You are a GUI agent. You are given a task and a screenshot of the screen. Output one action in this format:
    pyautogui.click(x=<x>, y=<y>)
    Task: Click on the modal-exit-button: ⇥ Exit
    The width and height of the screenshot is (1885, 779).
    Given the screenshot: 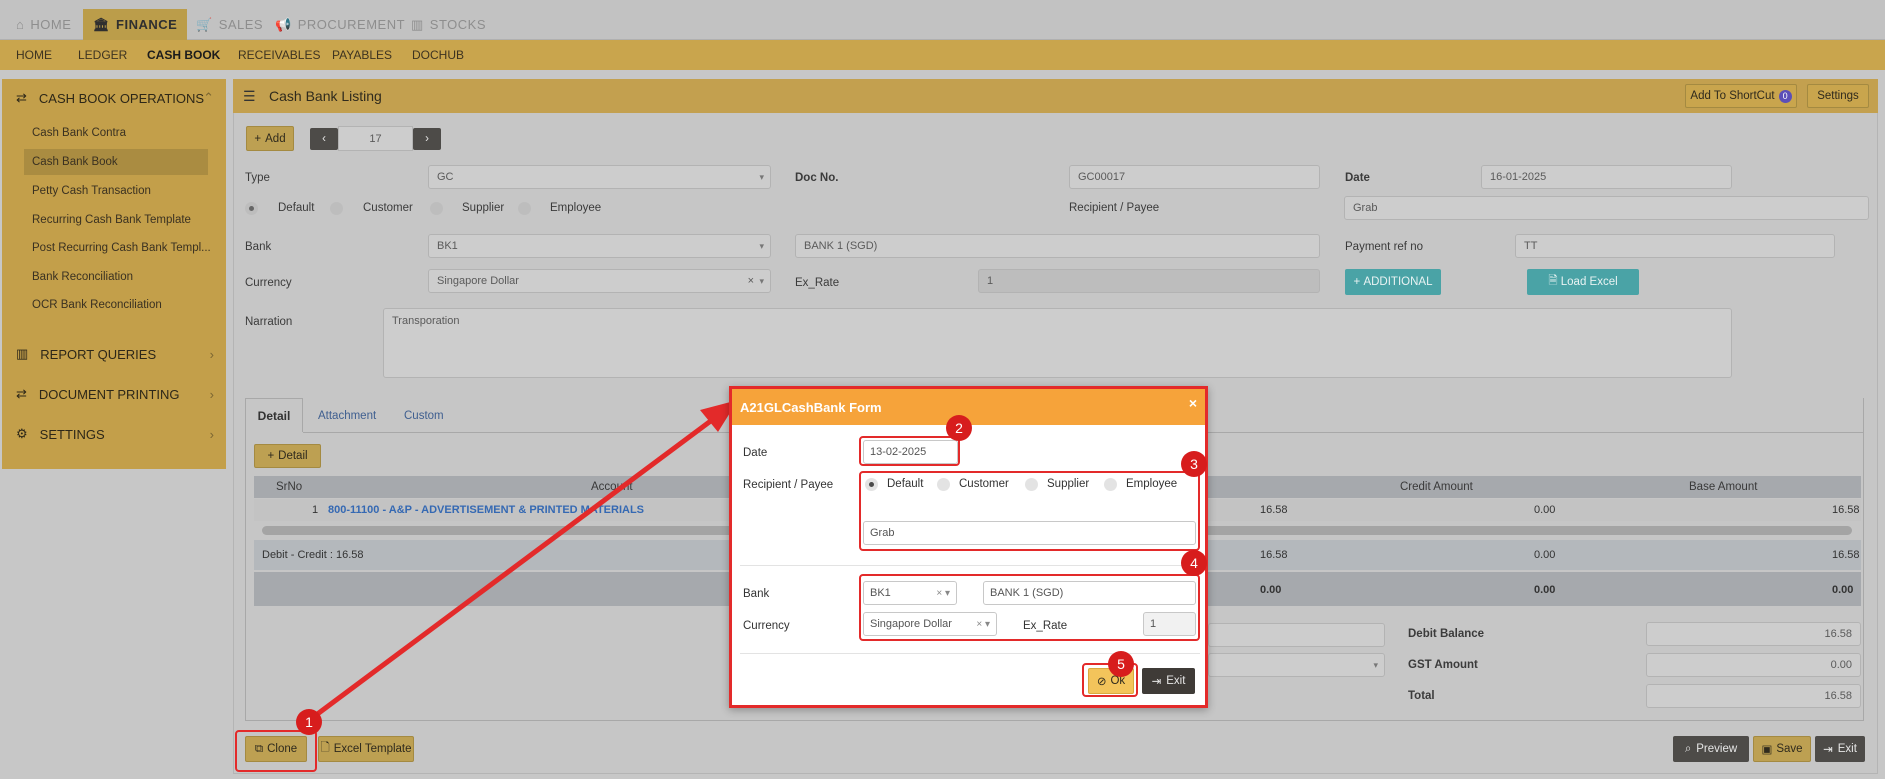 What is the action you would take?
    pyautogui.click(x=1168, y=681)
    